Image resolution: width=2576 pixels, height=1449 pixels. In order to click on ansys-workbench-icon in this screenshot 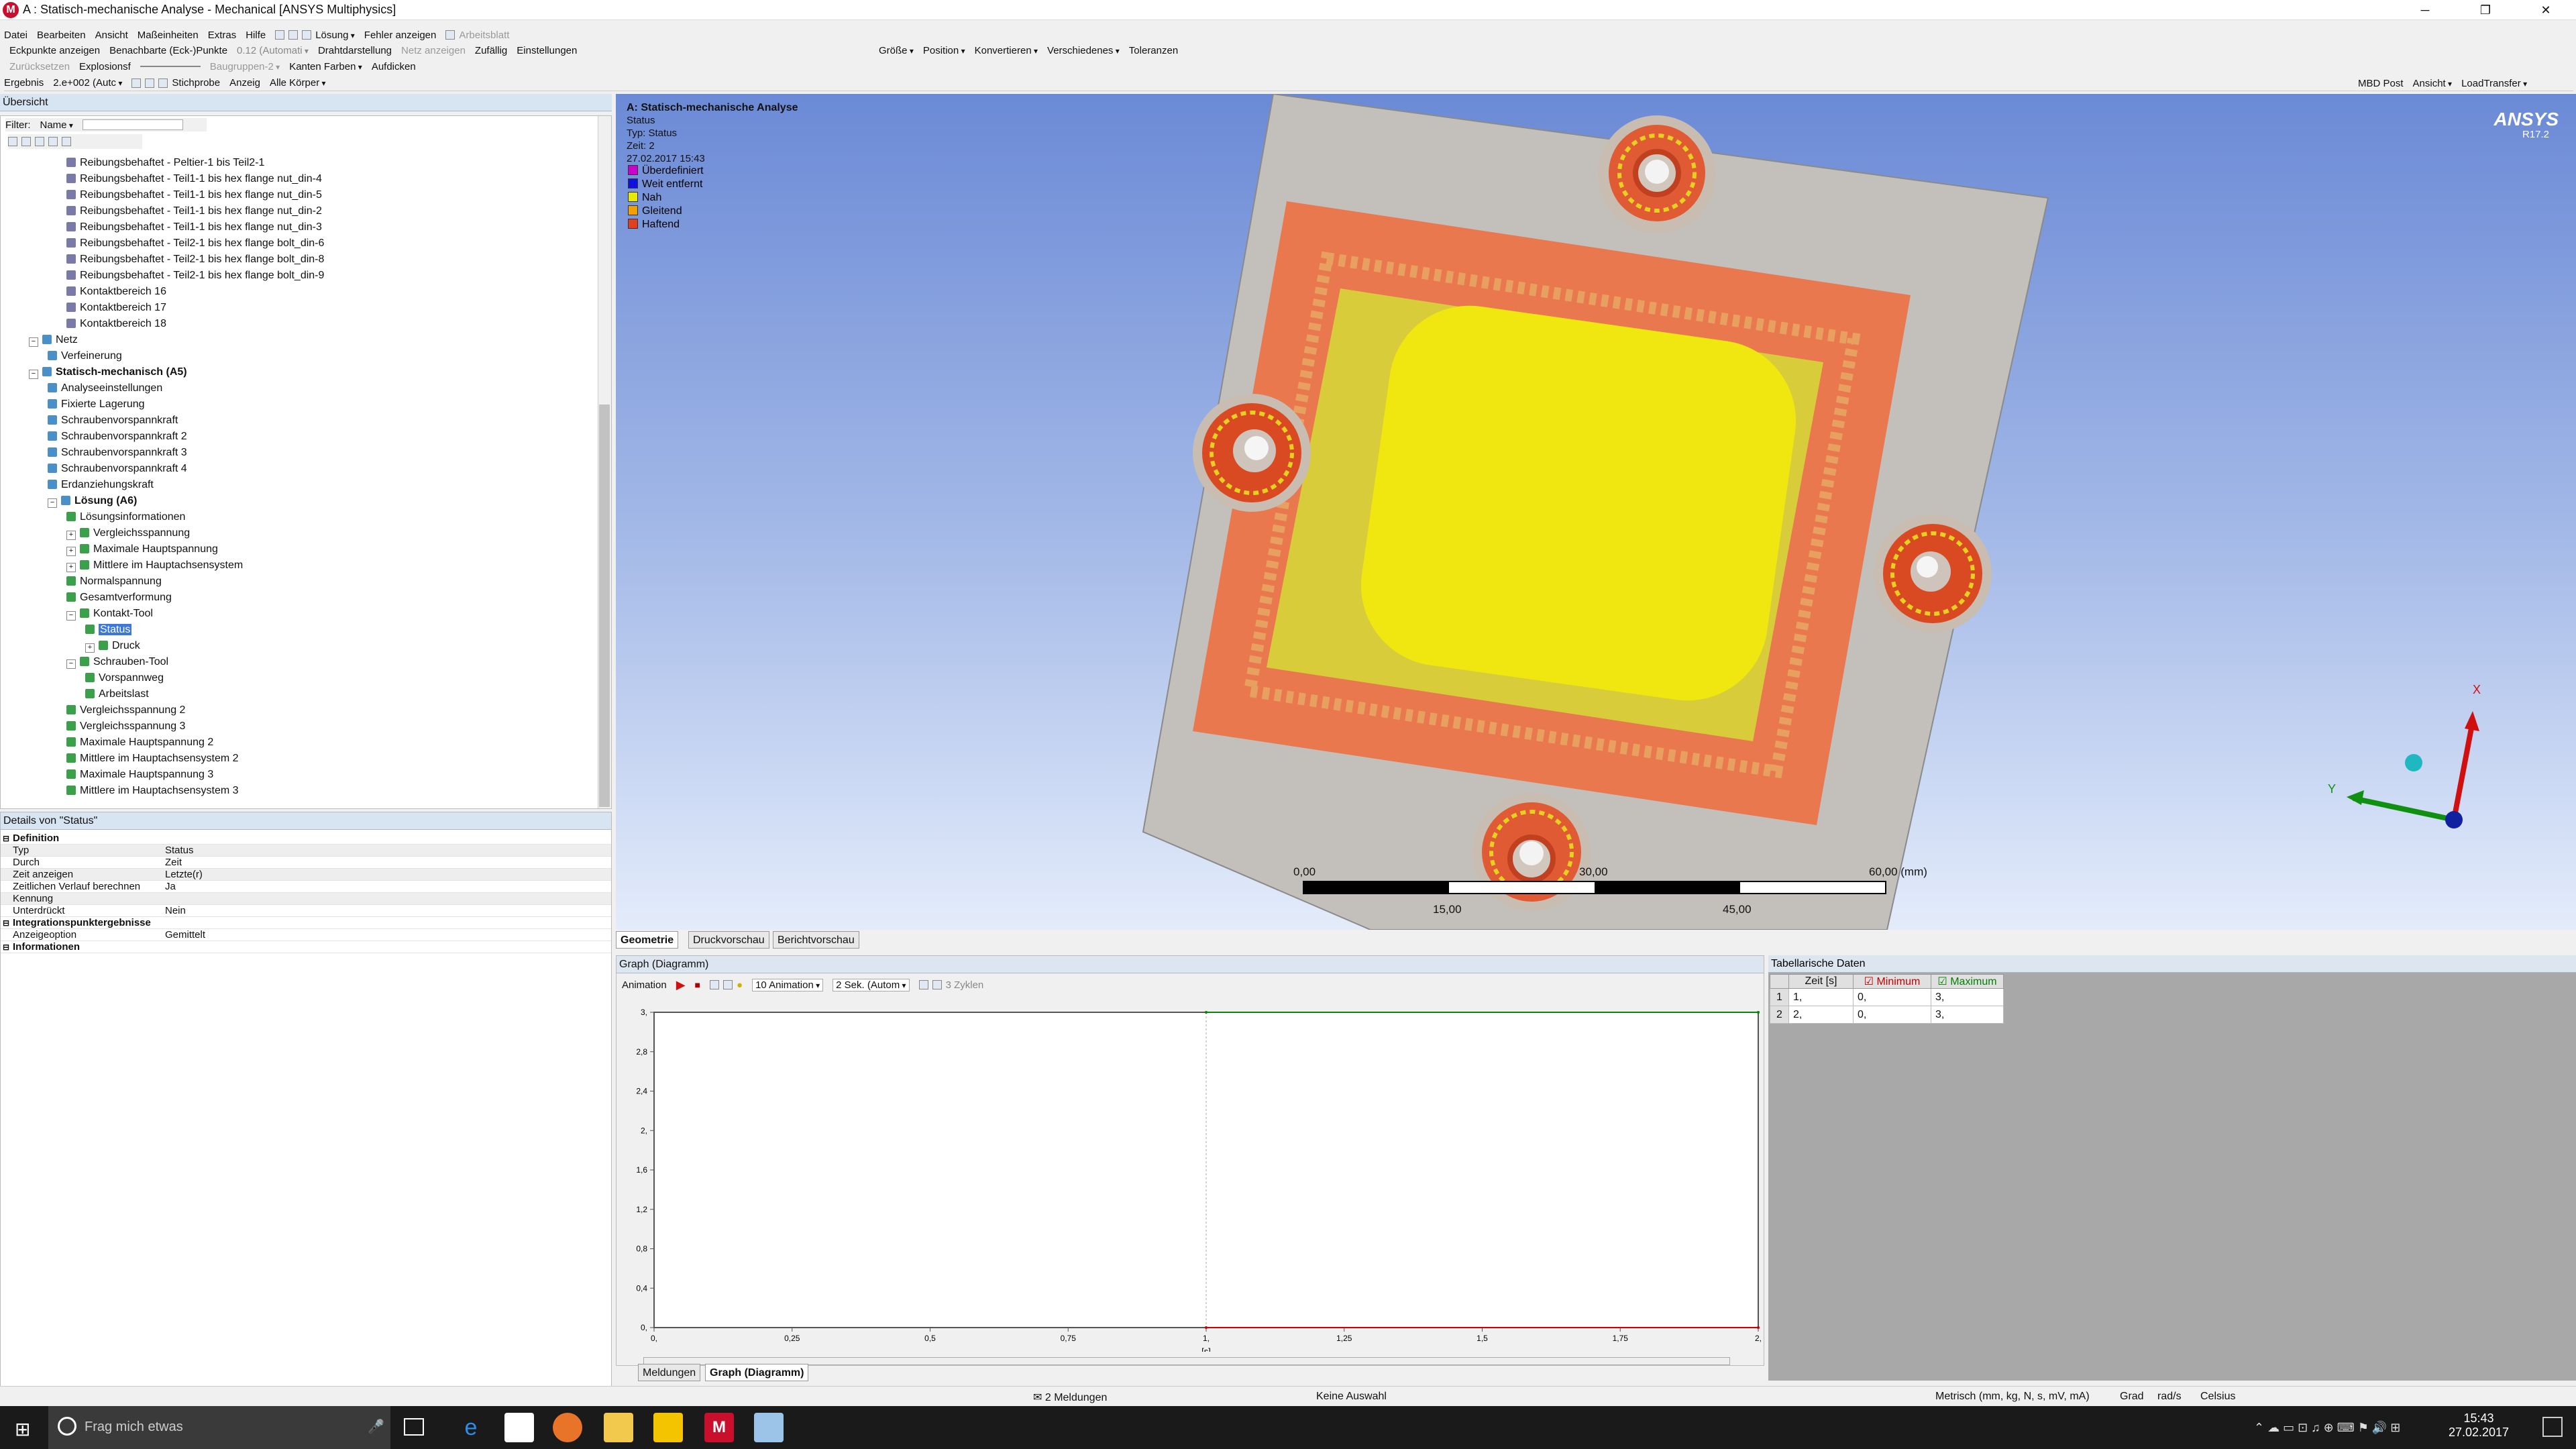, I will do `click(668, 1427)`.